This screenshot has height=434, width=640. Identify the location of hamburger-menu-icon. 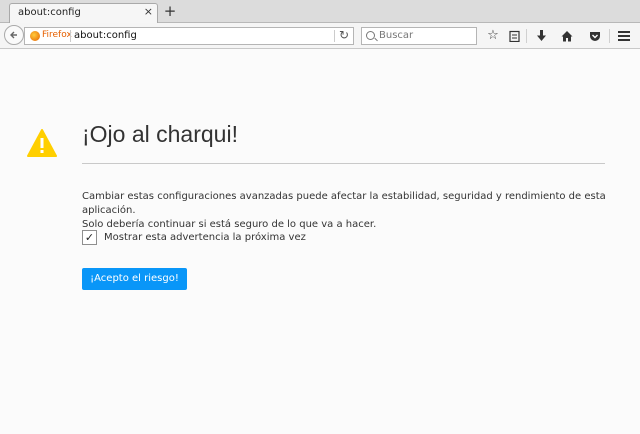
(624, 36).